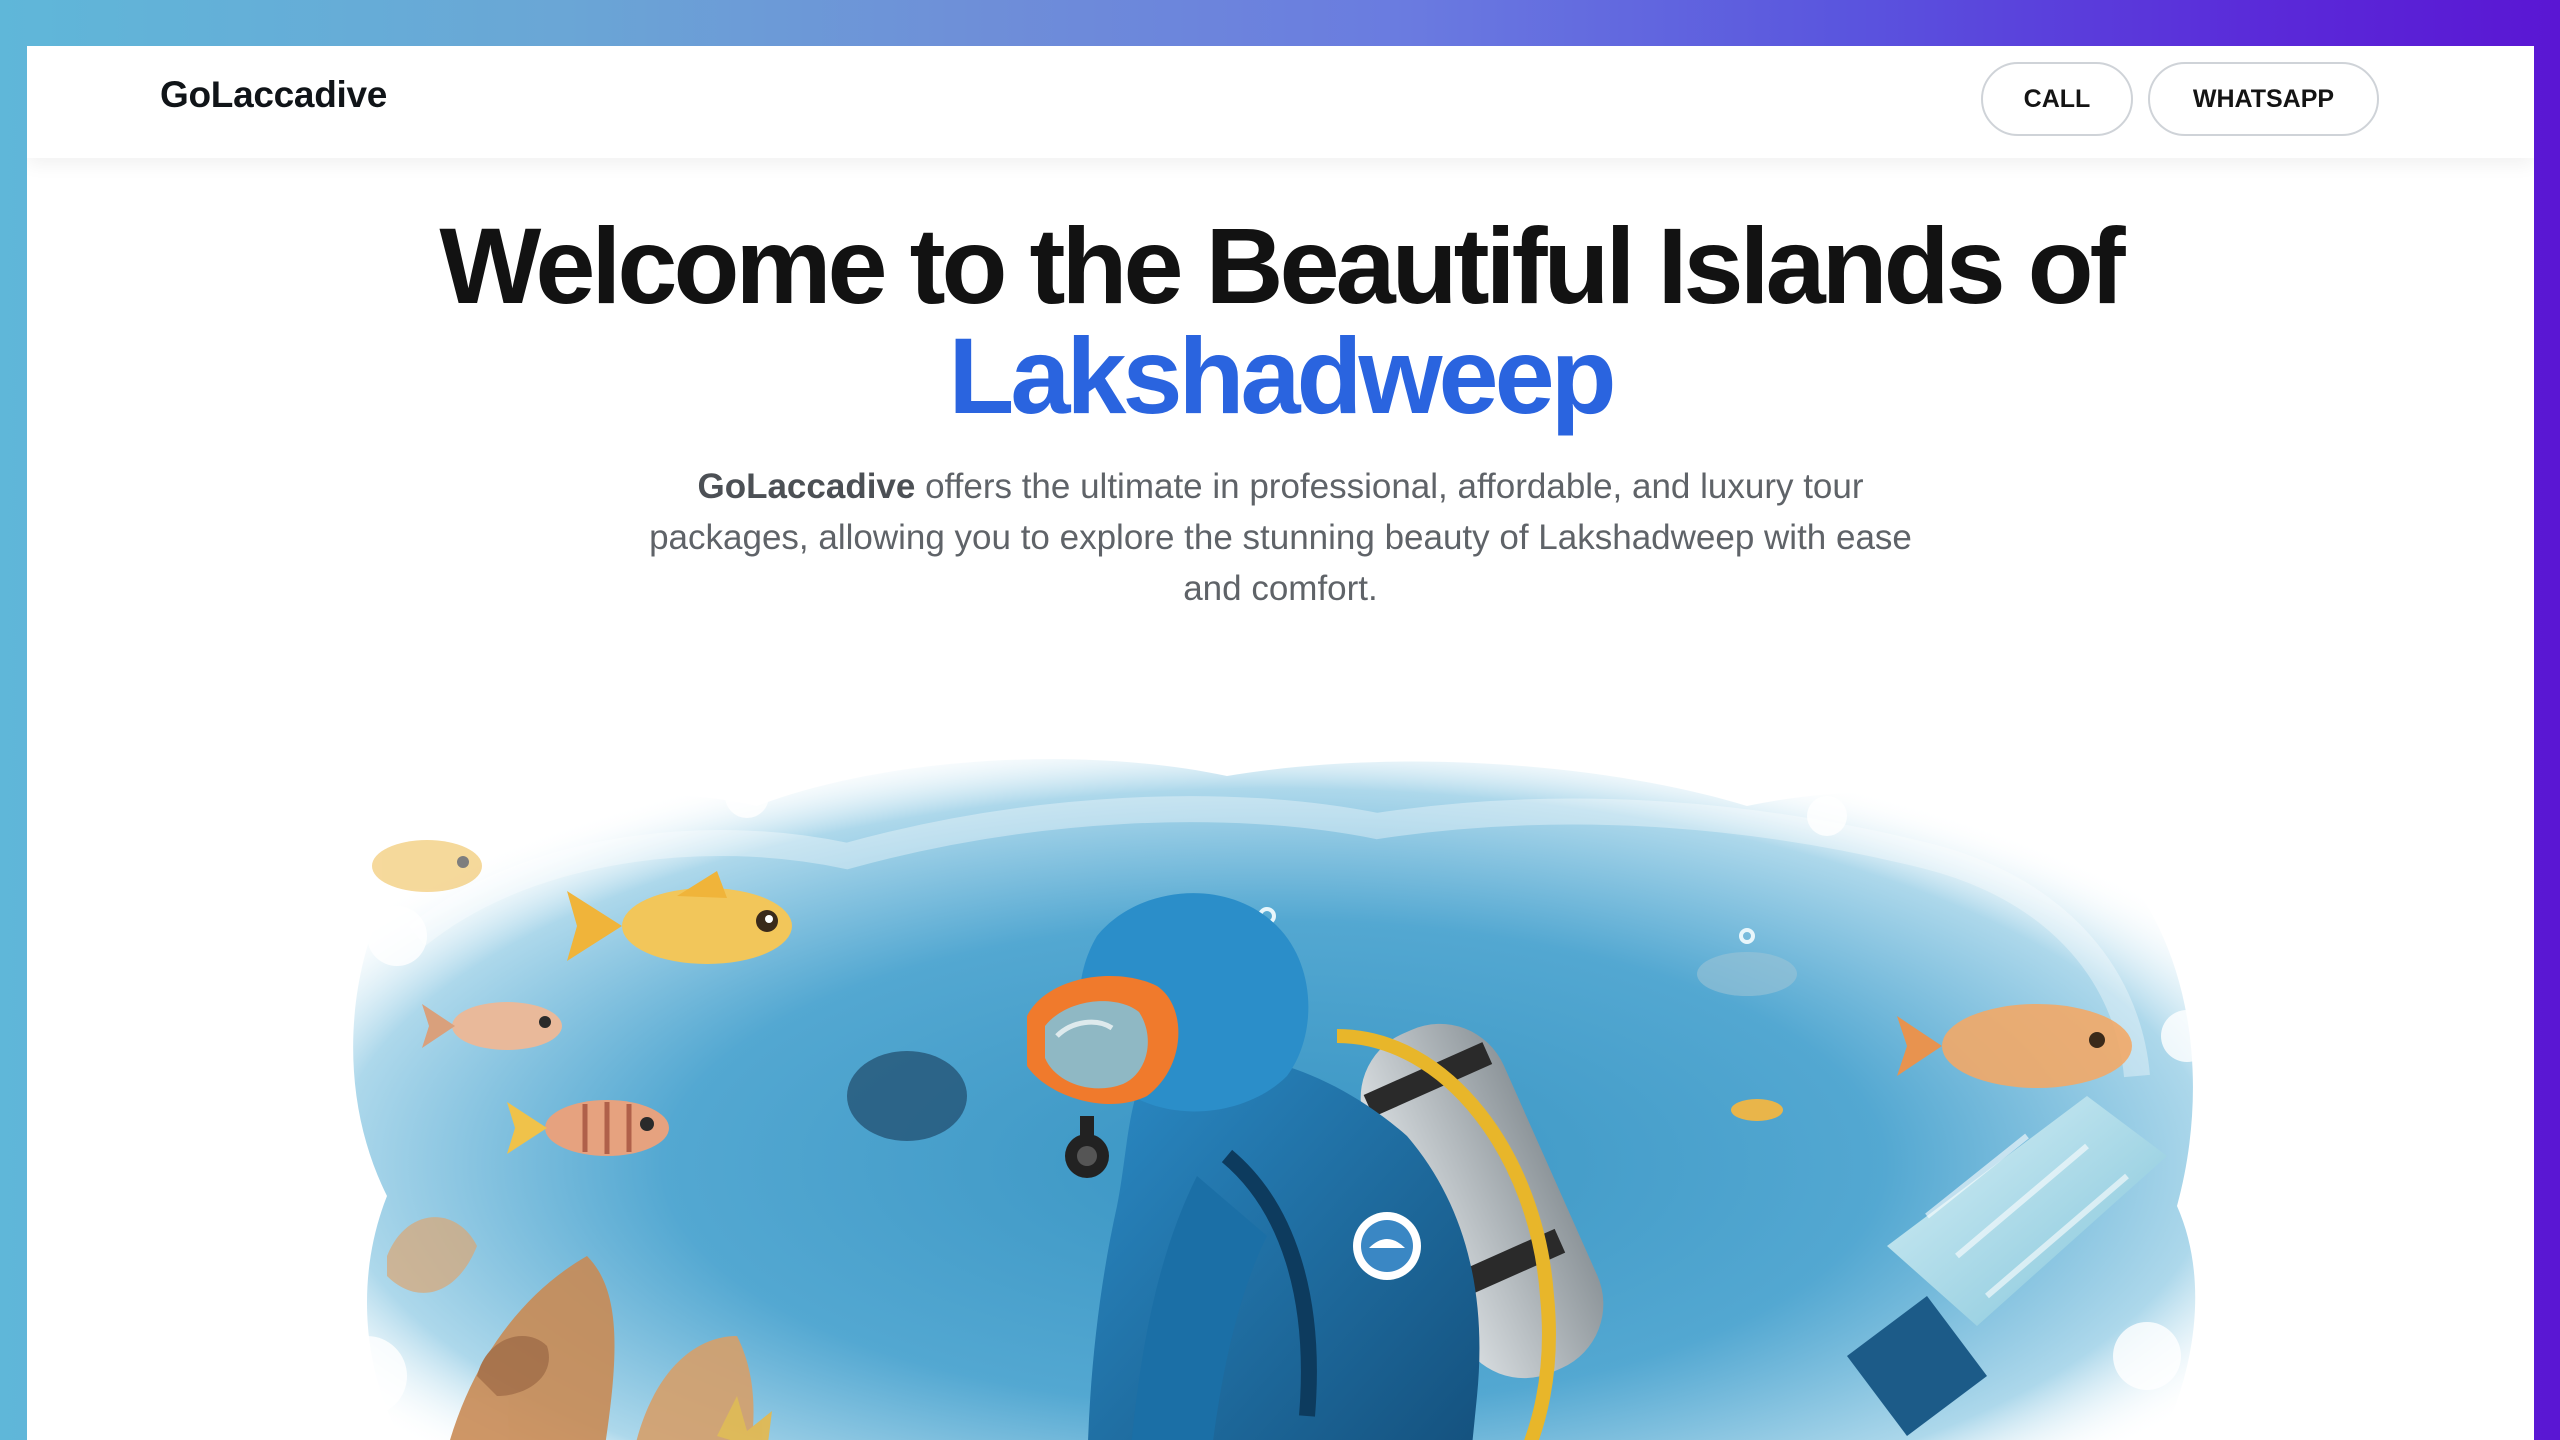 This screenshot has width=2560, height=1440. Describe the element at coordinates (2263, 99) in the screenshot. I see `whatsapp-button: WHATSAPP` at that location.